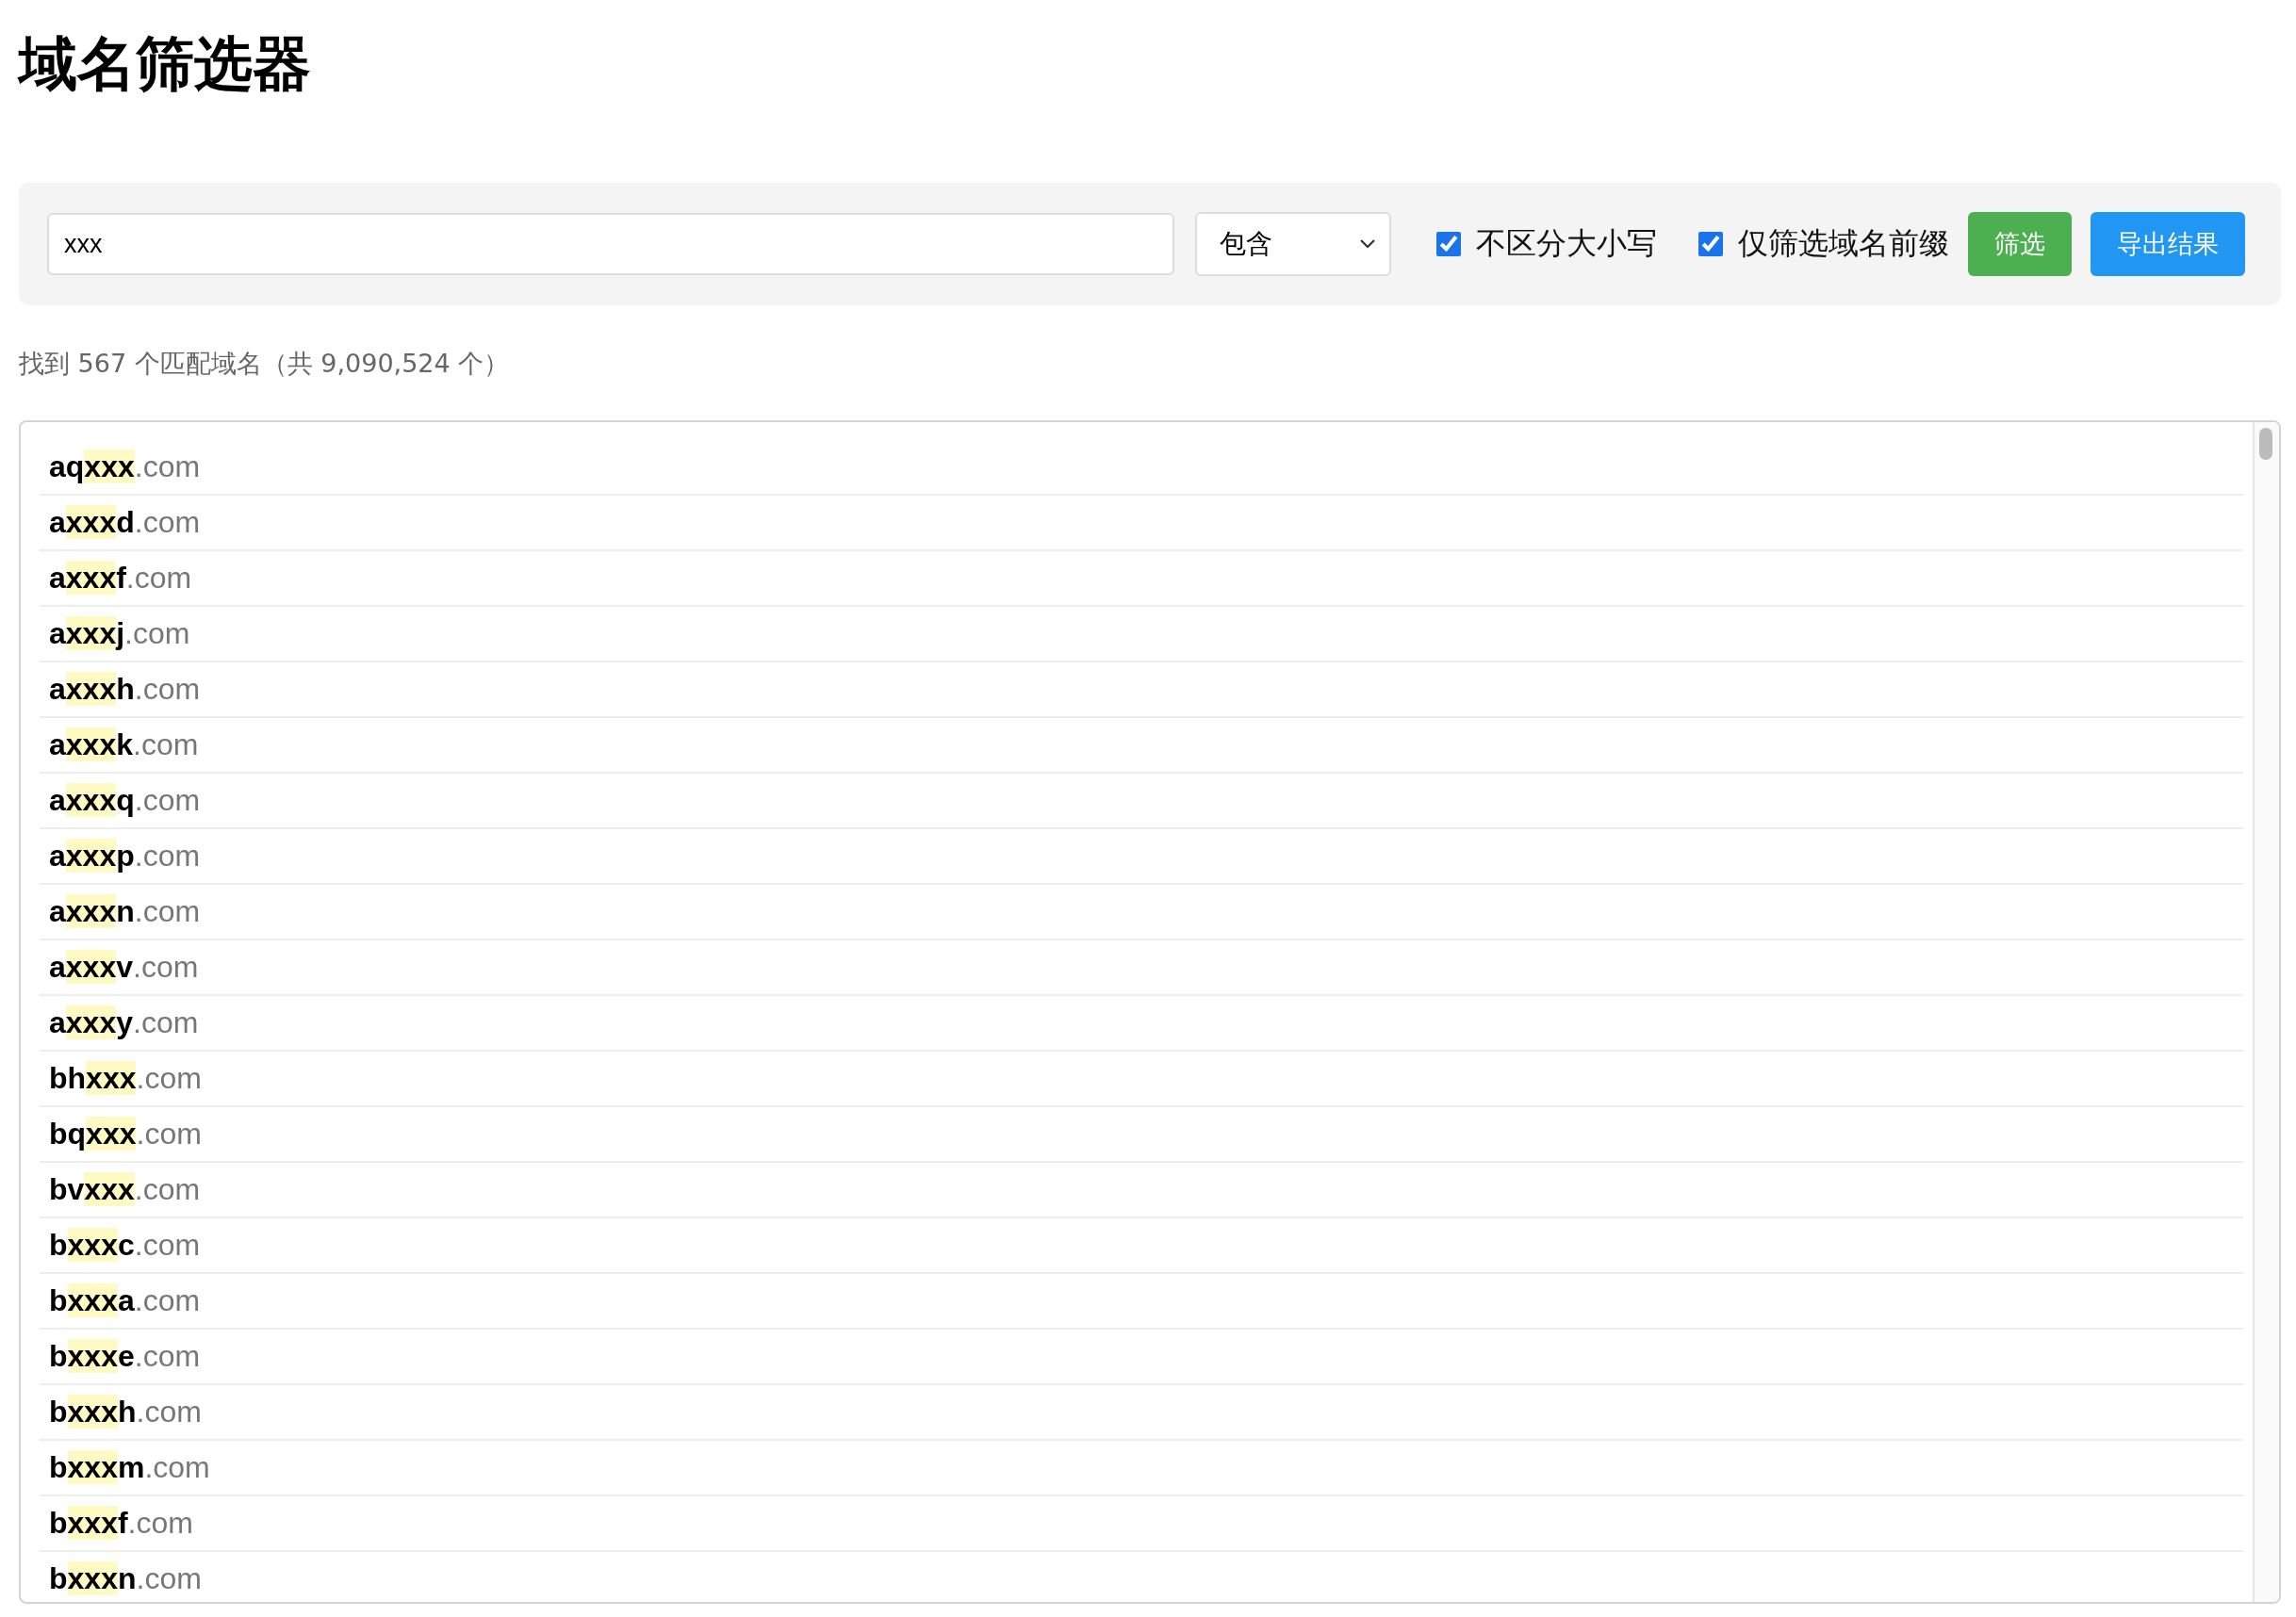  Describe the element at coordinates (2266, 1012) in the screenshot. I see `scrollbar` at that location.